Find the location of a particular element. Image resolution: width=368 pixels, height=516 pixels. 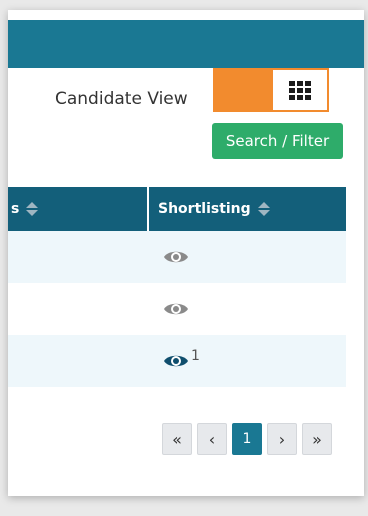

top-bar is located at coordinates (186, 44).